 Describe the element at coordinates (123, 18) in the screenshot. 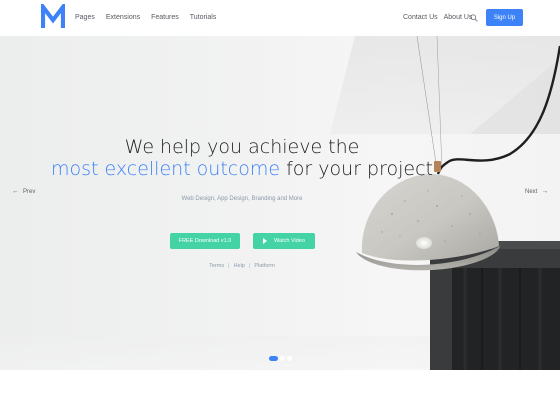

I see `nav-link-extensions: Extensions` at that location.